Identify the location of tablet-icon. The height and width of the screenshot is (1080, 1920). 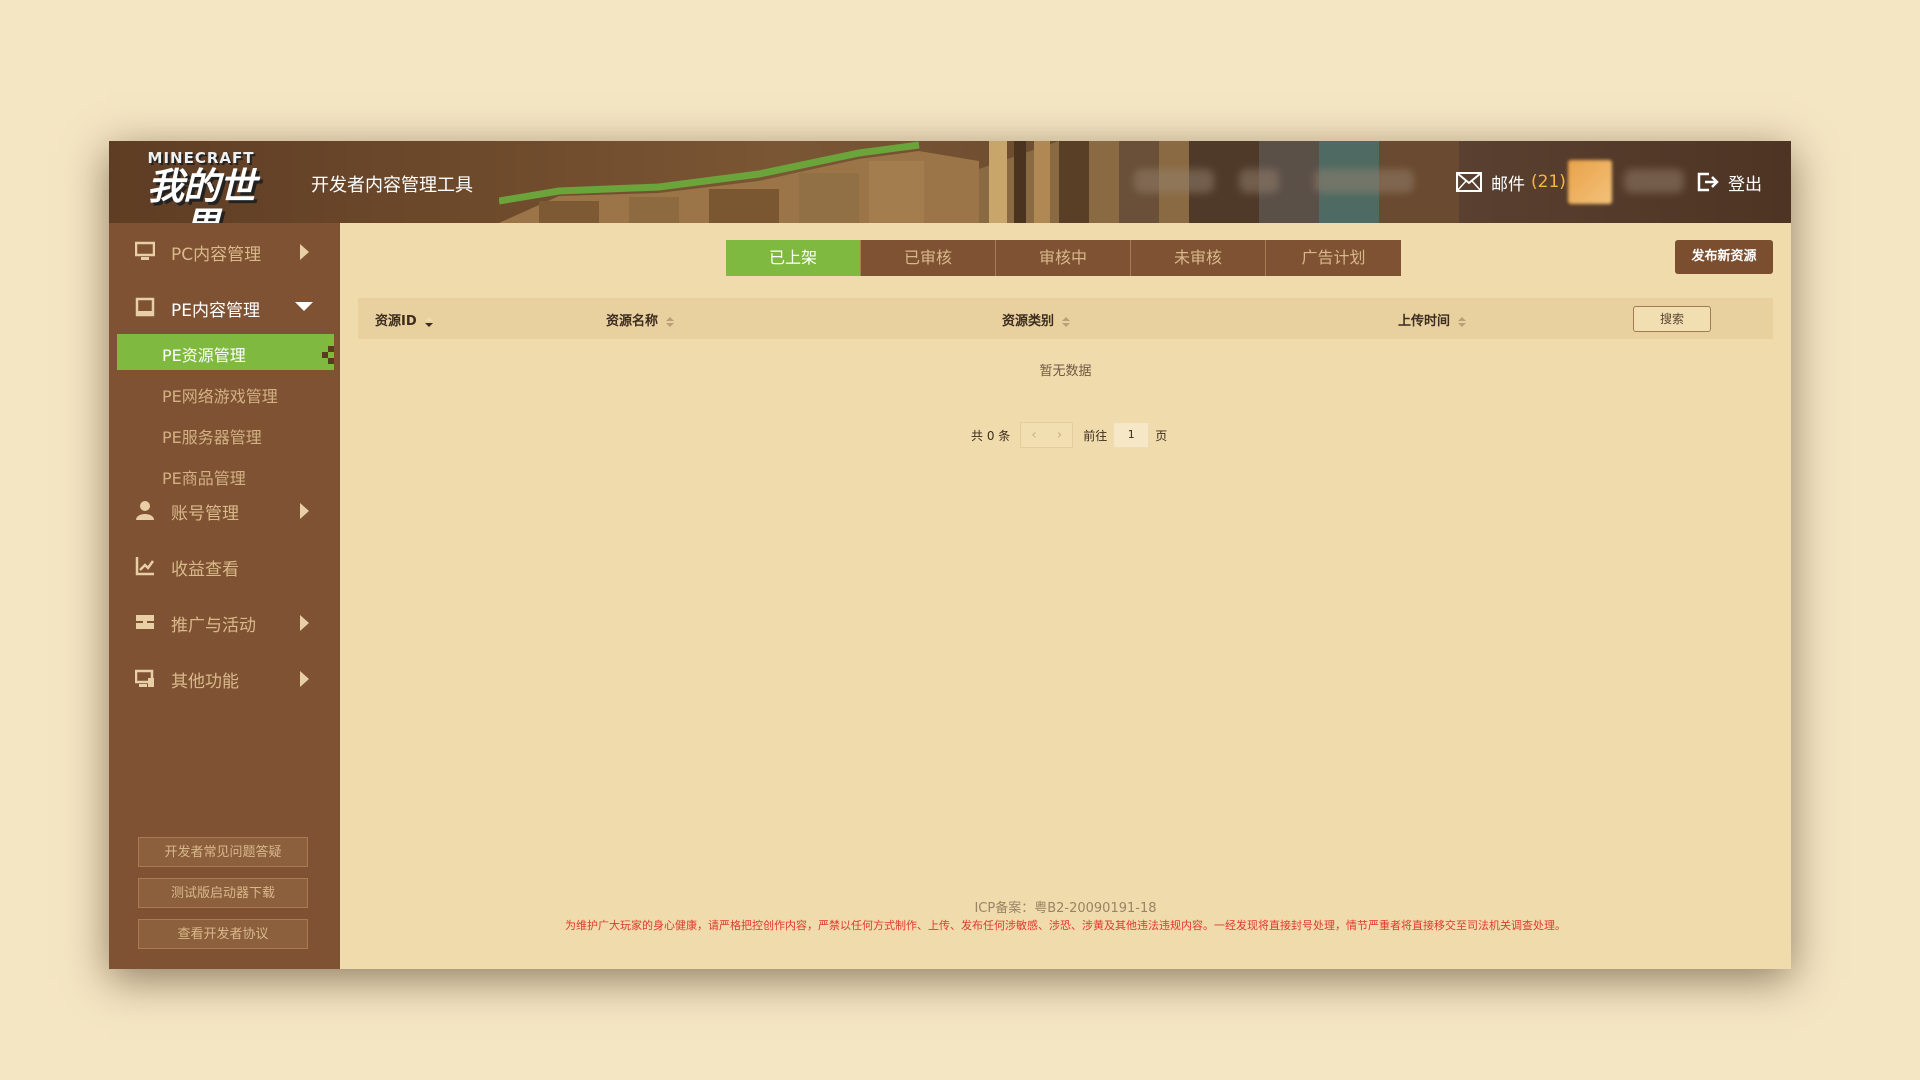
(145, 307).